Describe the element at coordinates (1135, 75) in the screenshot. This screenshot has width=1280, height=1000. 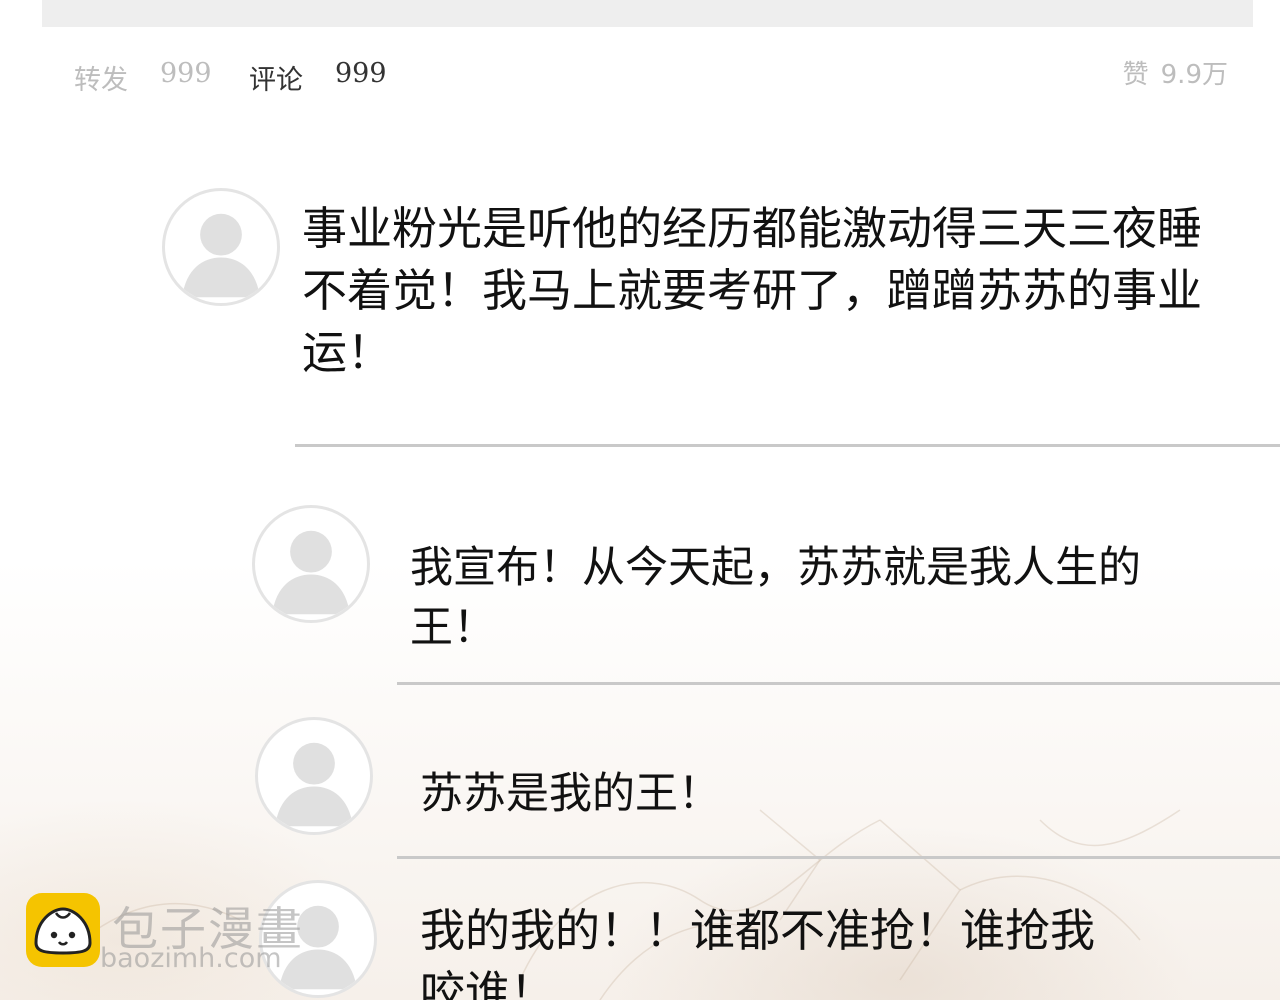
I see `like-label: 赞` at that location.